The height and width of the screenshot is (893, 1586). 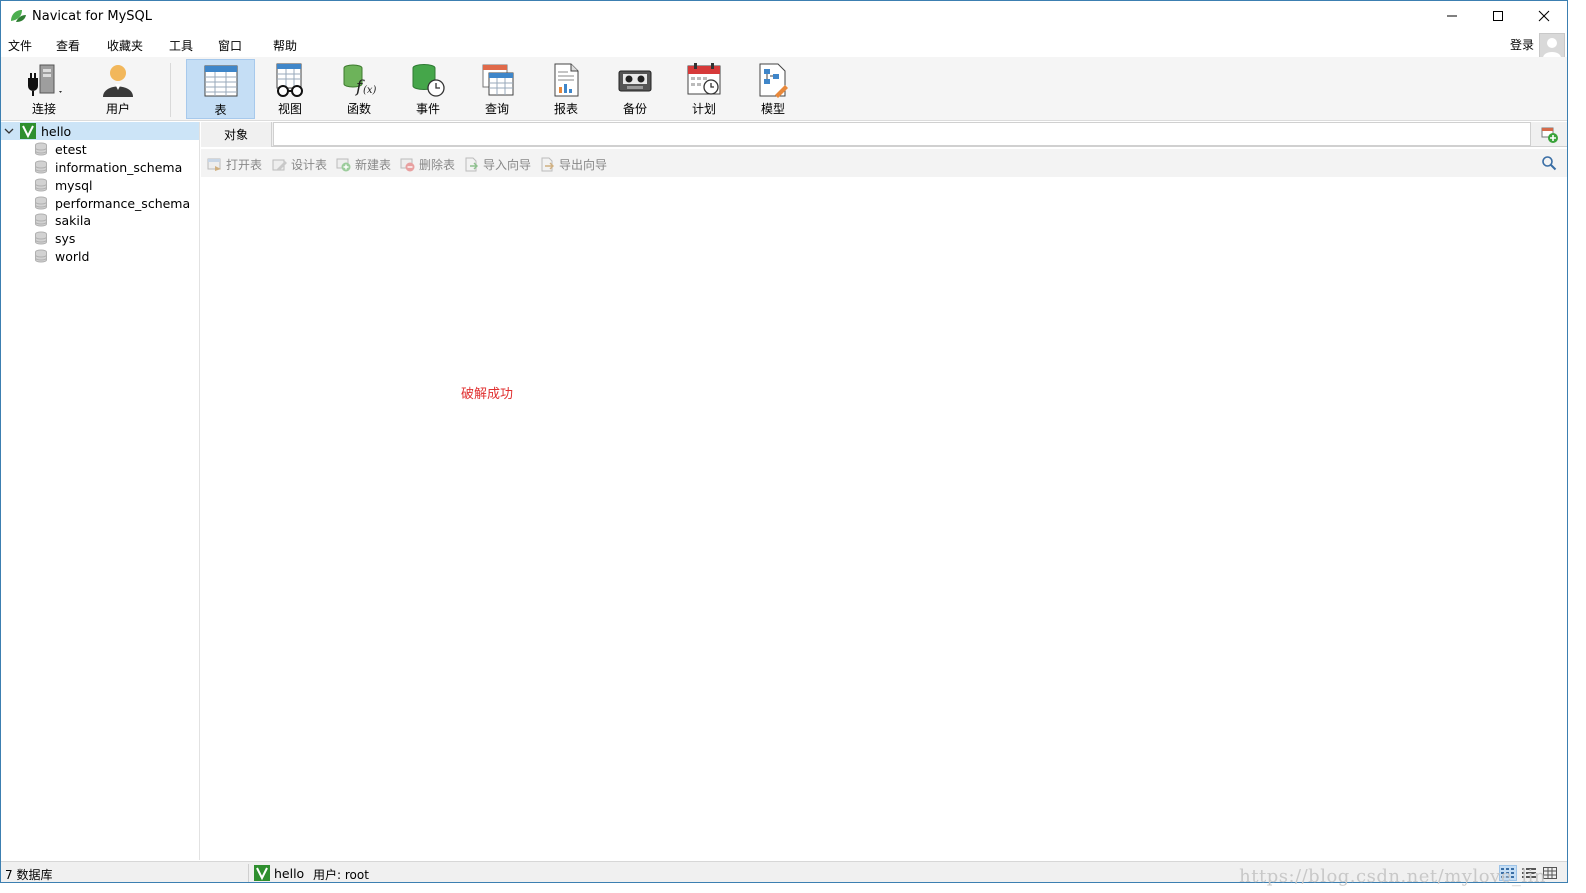 I want to click on toolbar-backup-label: 备份, so click(x=634, y=109).